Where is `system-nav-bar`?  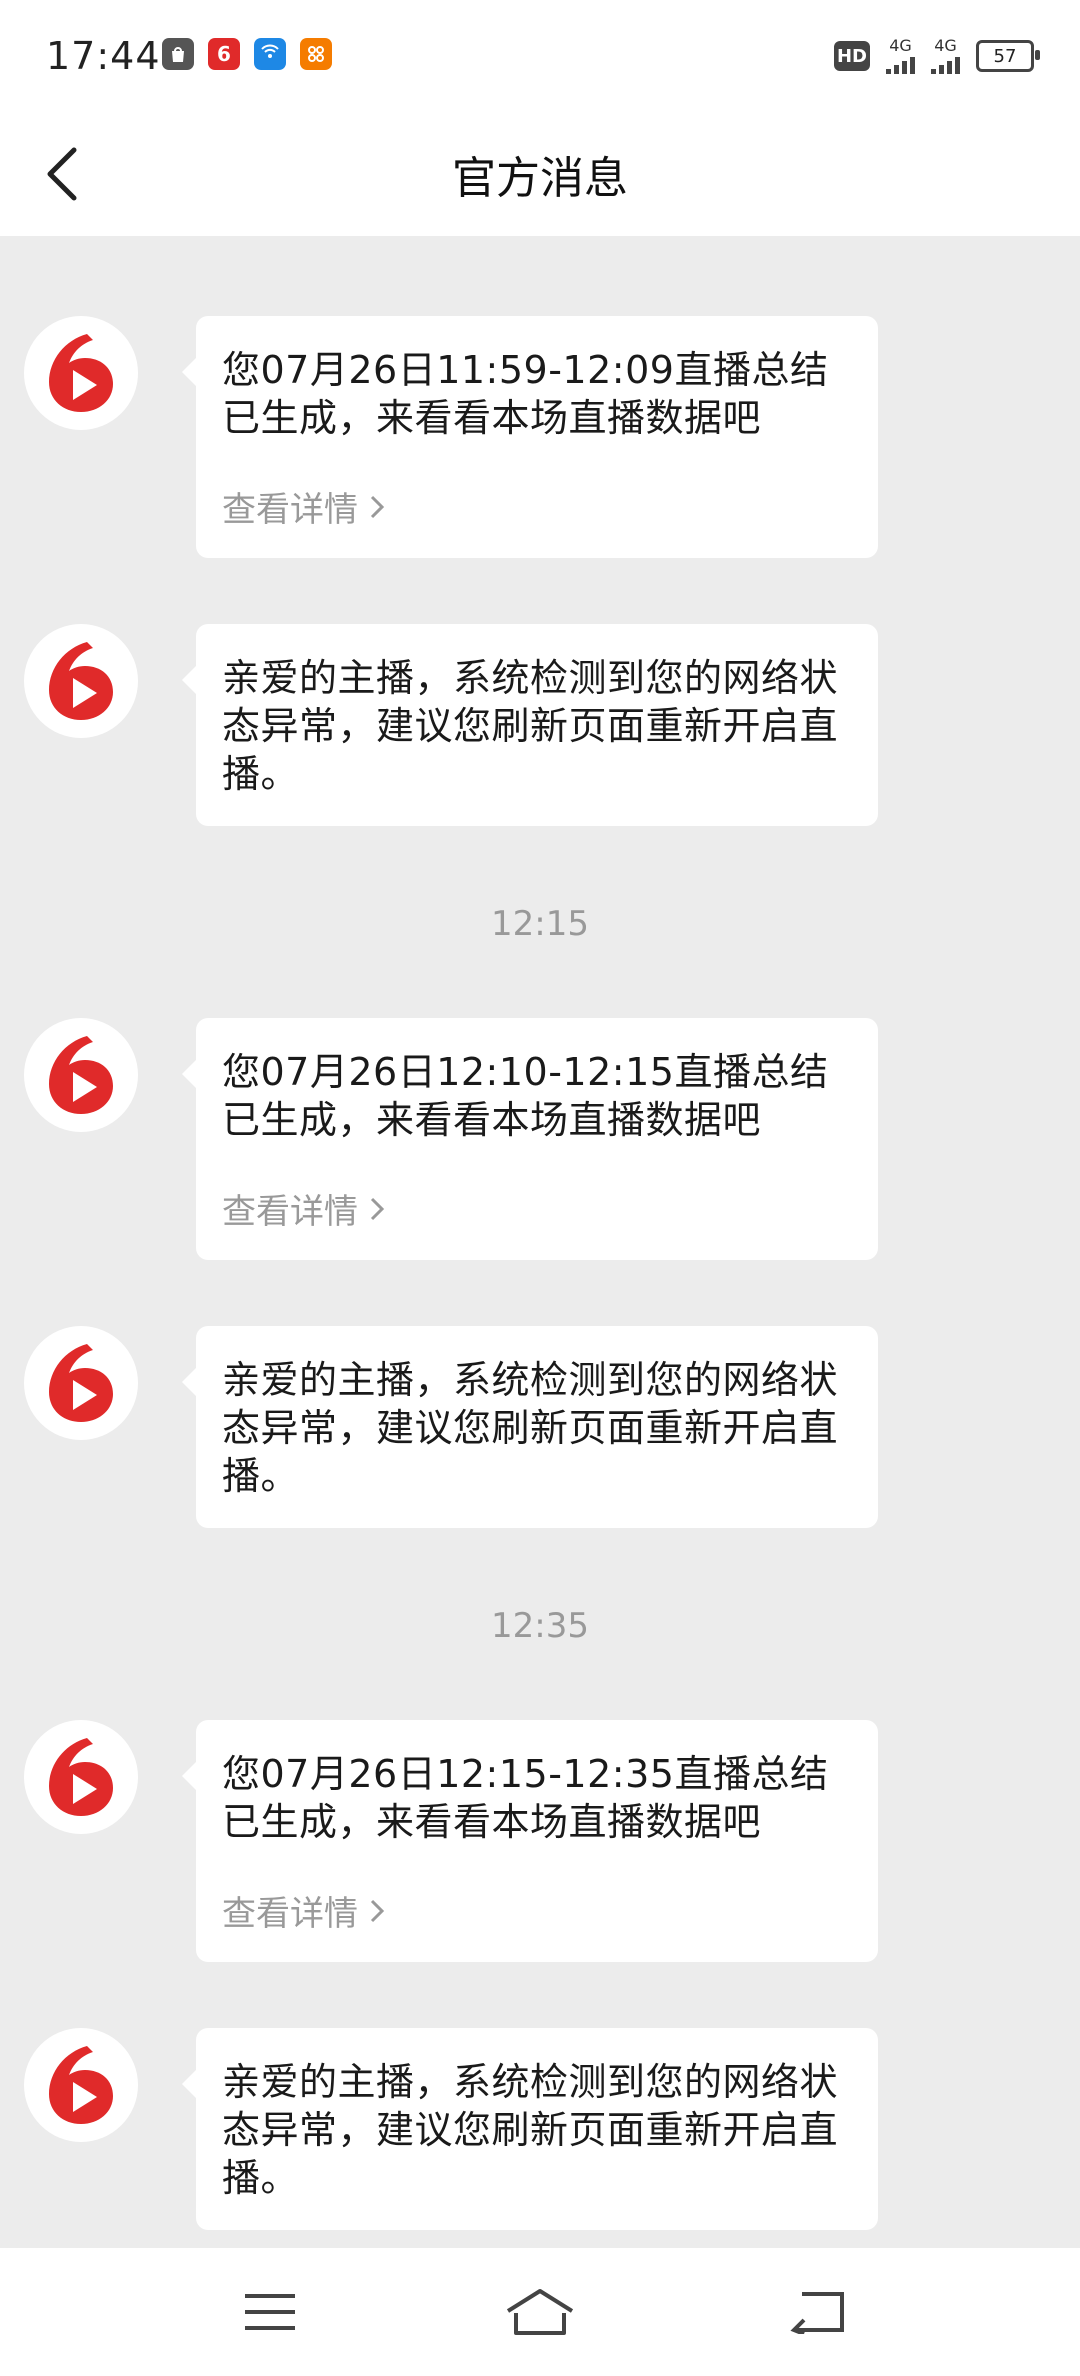 system-nav-bar is located at coordinates (540, 2312).